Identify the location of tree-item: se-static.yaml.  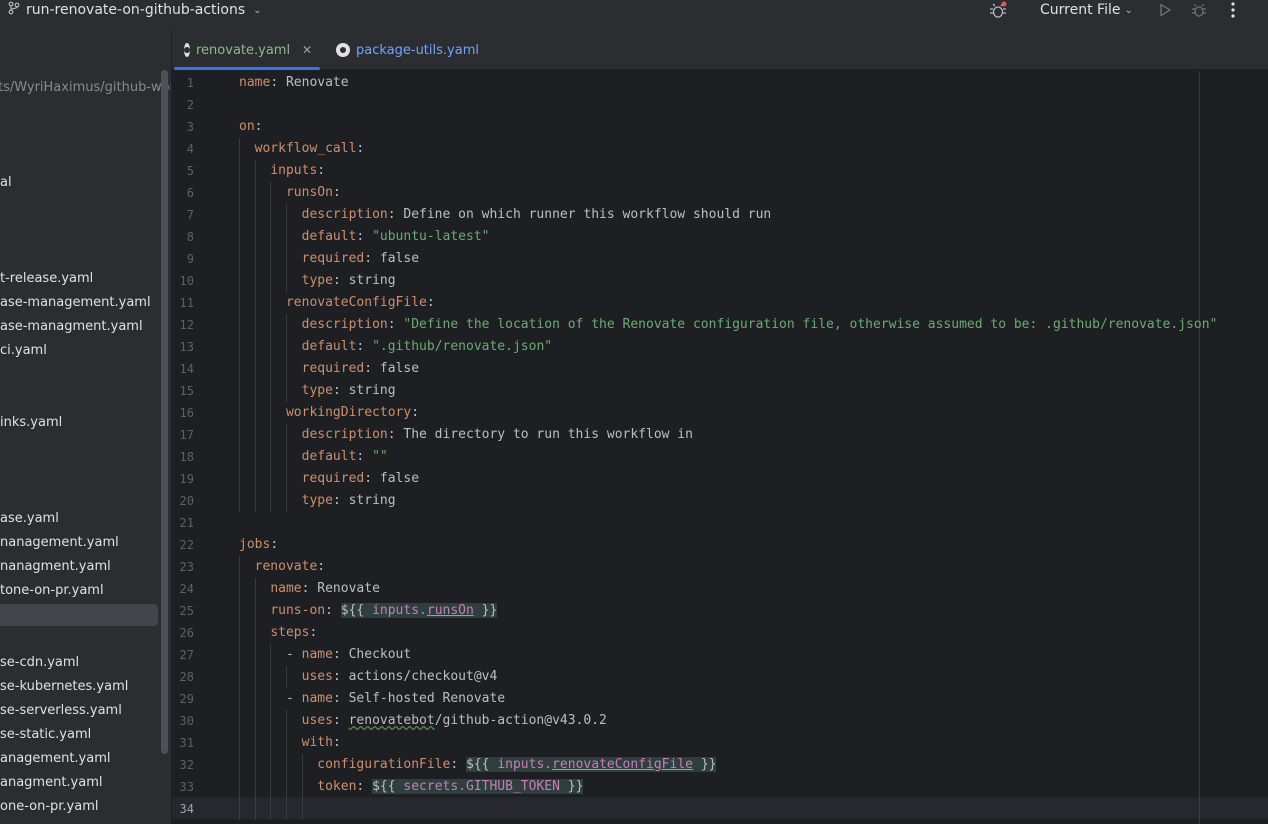
(45, 735).